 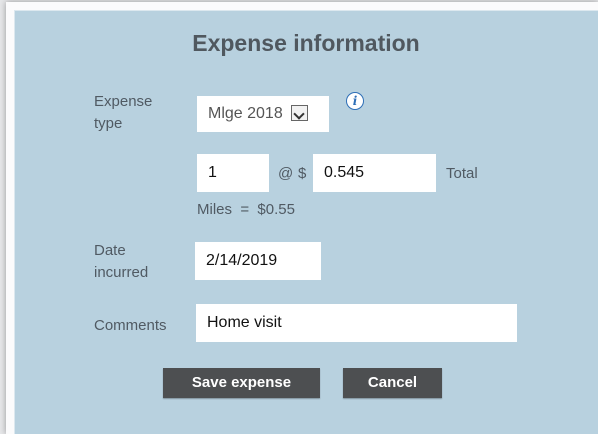 What do you see at coordinates (245, 113) in the screenshot?
I see `expense-type-value: Mlge 2018` at bounding box center [245, 113].